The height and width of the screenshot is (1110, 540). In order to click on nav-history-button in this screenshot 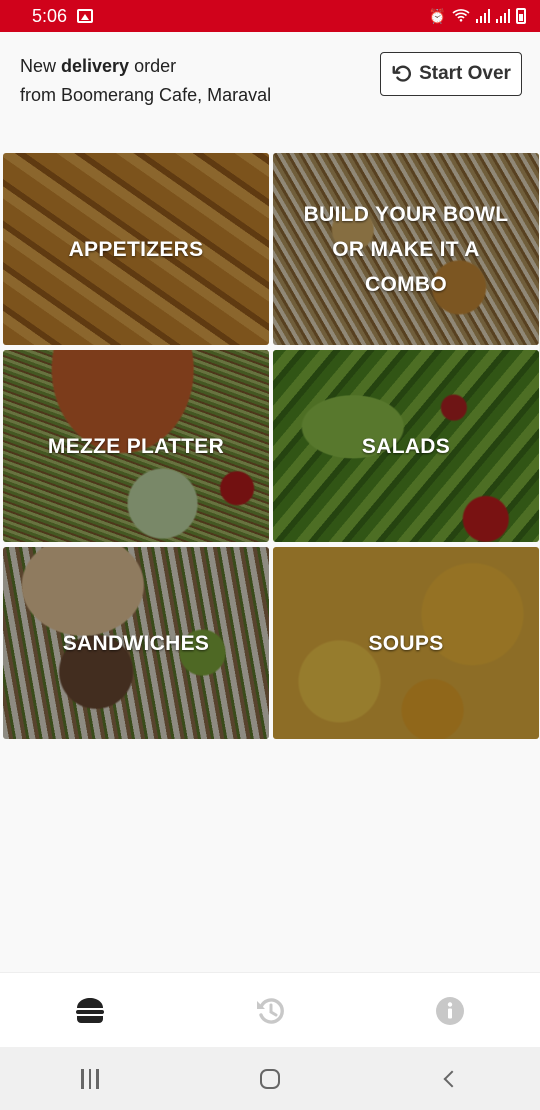, I will do `click(270, 1010)`.